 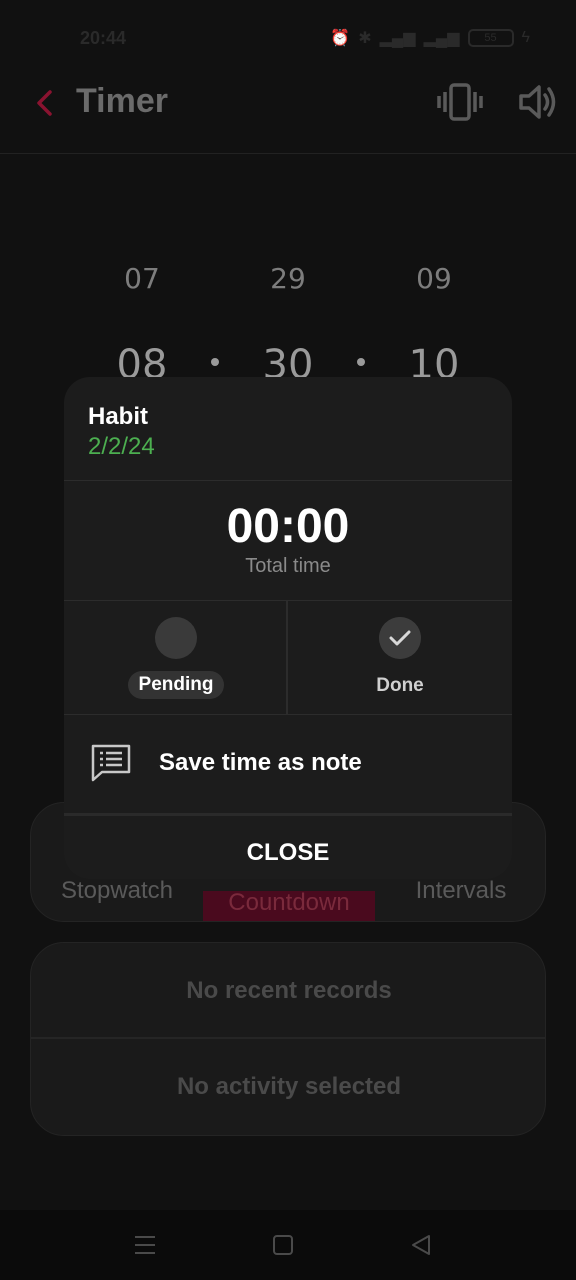 I want to click on minutes-previous: 29, so click(x=288, y=278).